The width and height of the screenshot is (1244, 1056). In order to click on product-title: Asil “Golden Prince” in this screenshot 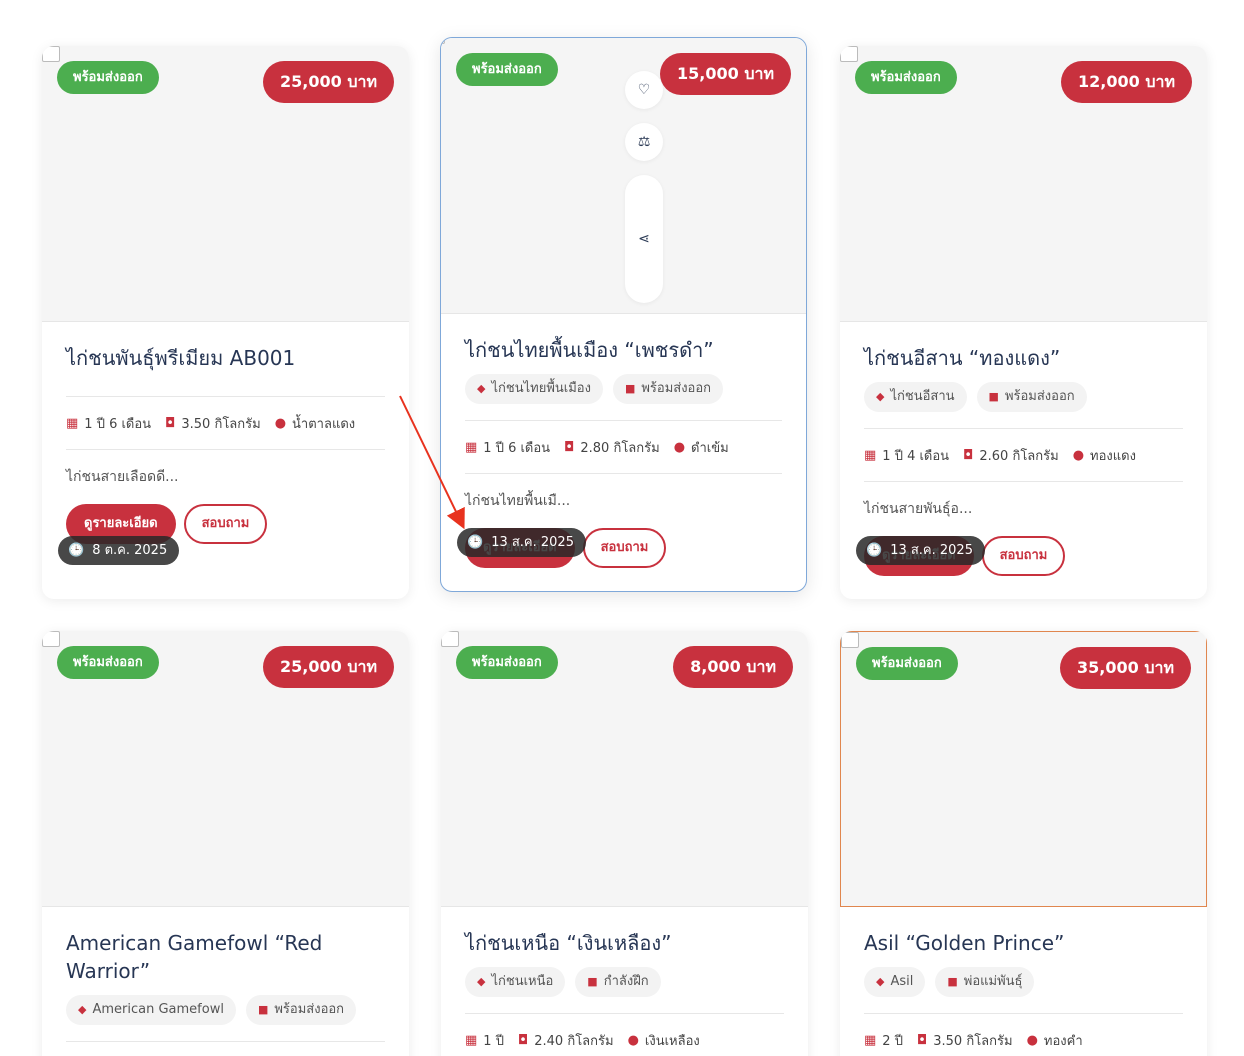, I will do `click(1023, 943)`.